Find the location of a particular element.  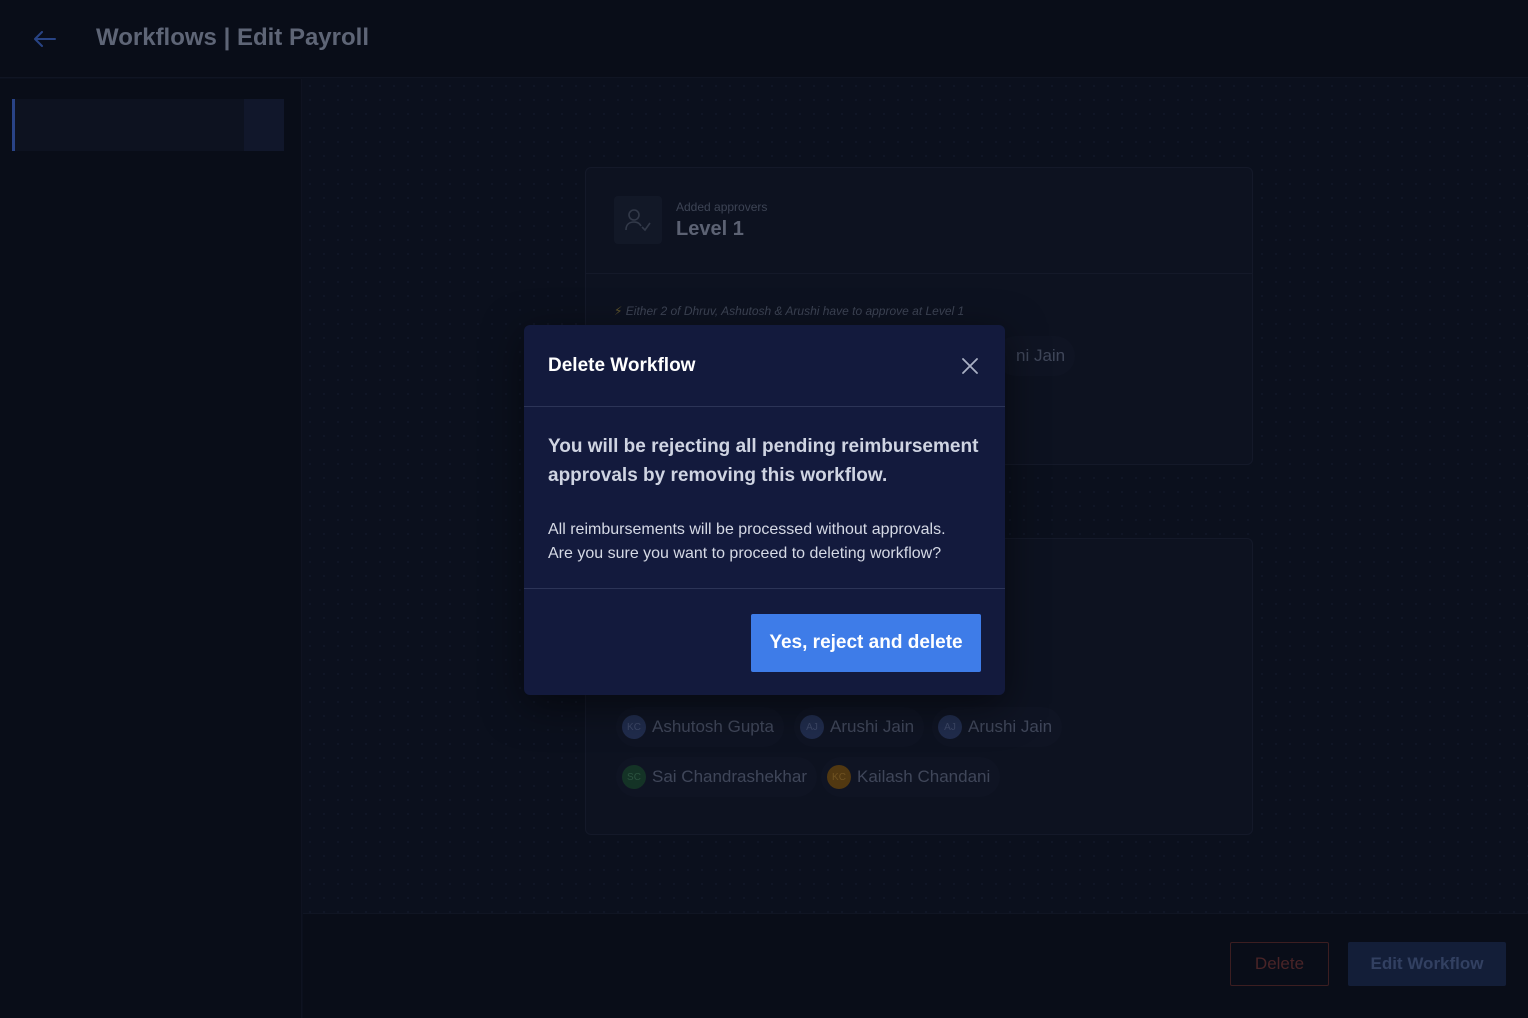

reject-and-delete-button: Yes, reject and delete is located at coordinates (866, 643).